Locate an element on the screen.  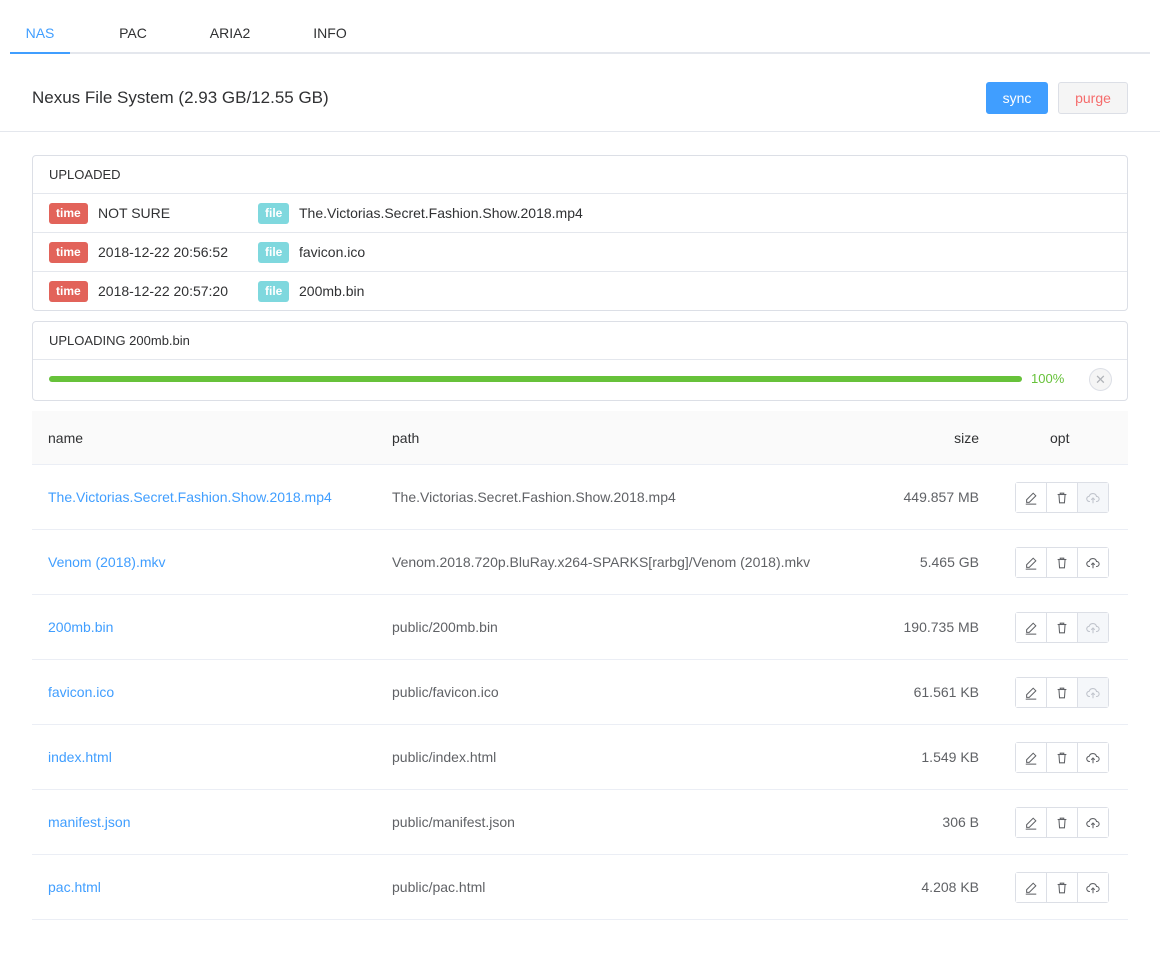
uploading-card: UPLOADING 200mb.bin 100% ✕ is located at coordinates (580, 361).